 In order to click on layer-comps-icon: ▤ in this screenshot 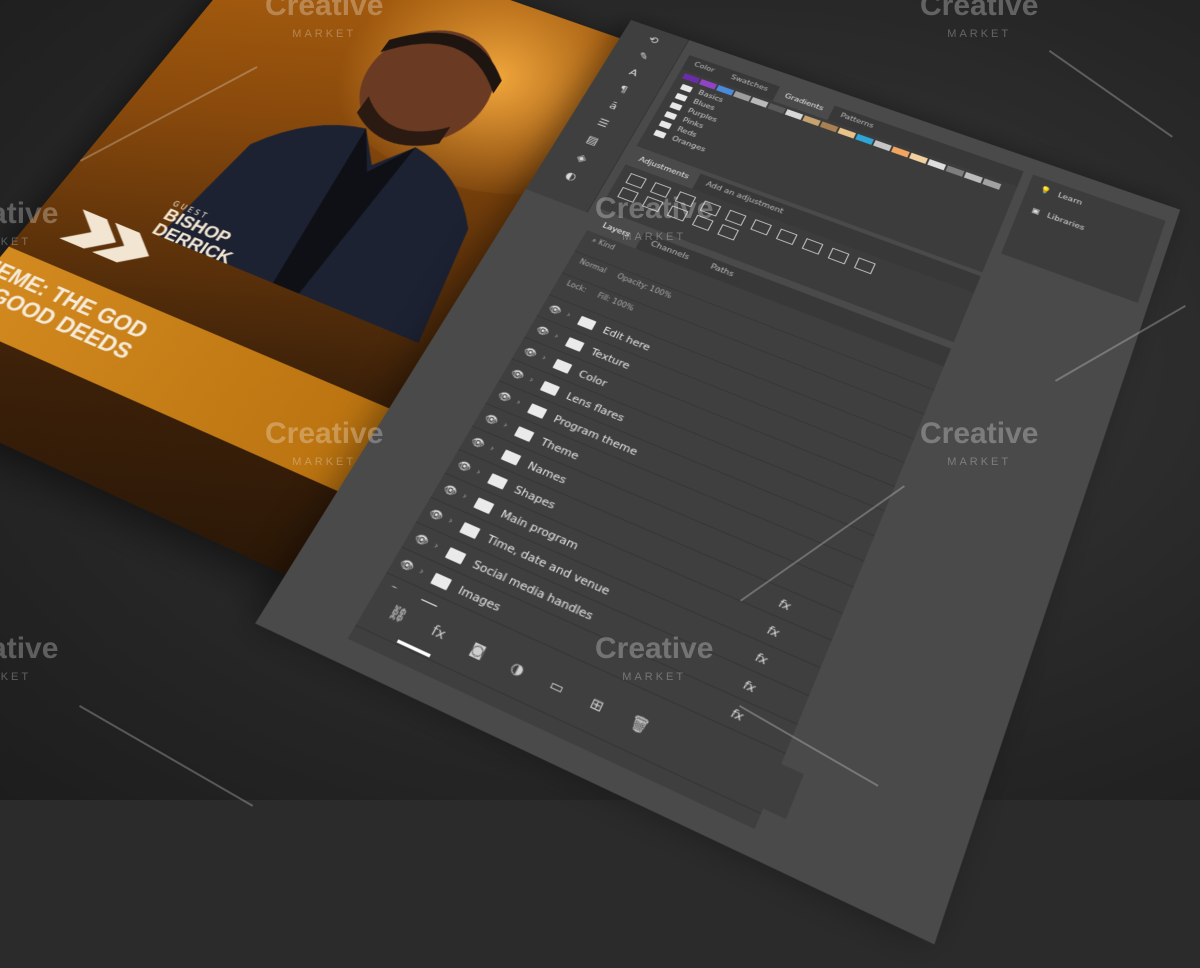, I will do `click(591, 141)`.